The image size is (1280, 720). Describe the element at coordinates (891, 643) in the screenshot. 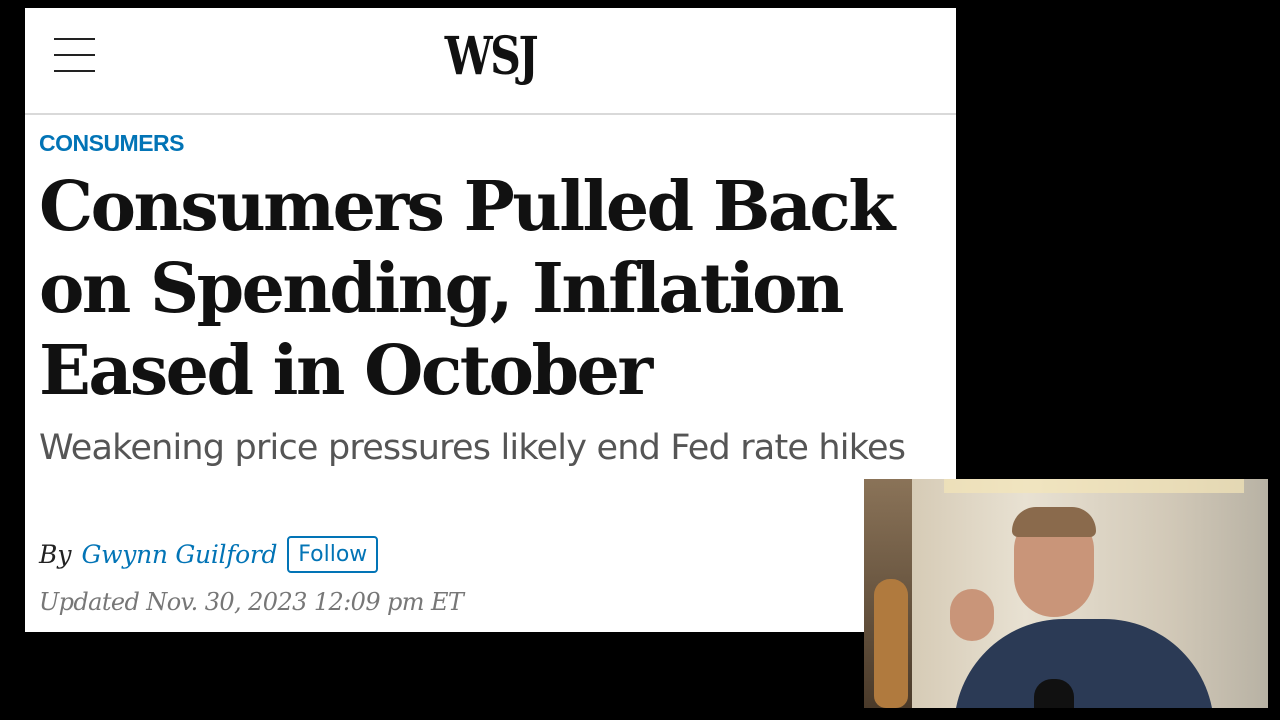

I see `webcam-guitar` at that location.